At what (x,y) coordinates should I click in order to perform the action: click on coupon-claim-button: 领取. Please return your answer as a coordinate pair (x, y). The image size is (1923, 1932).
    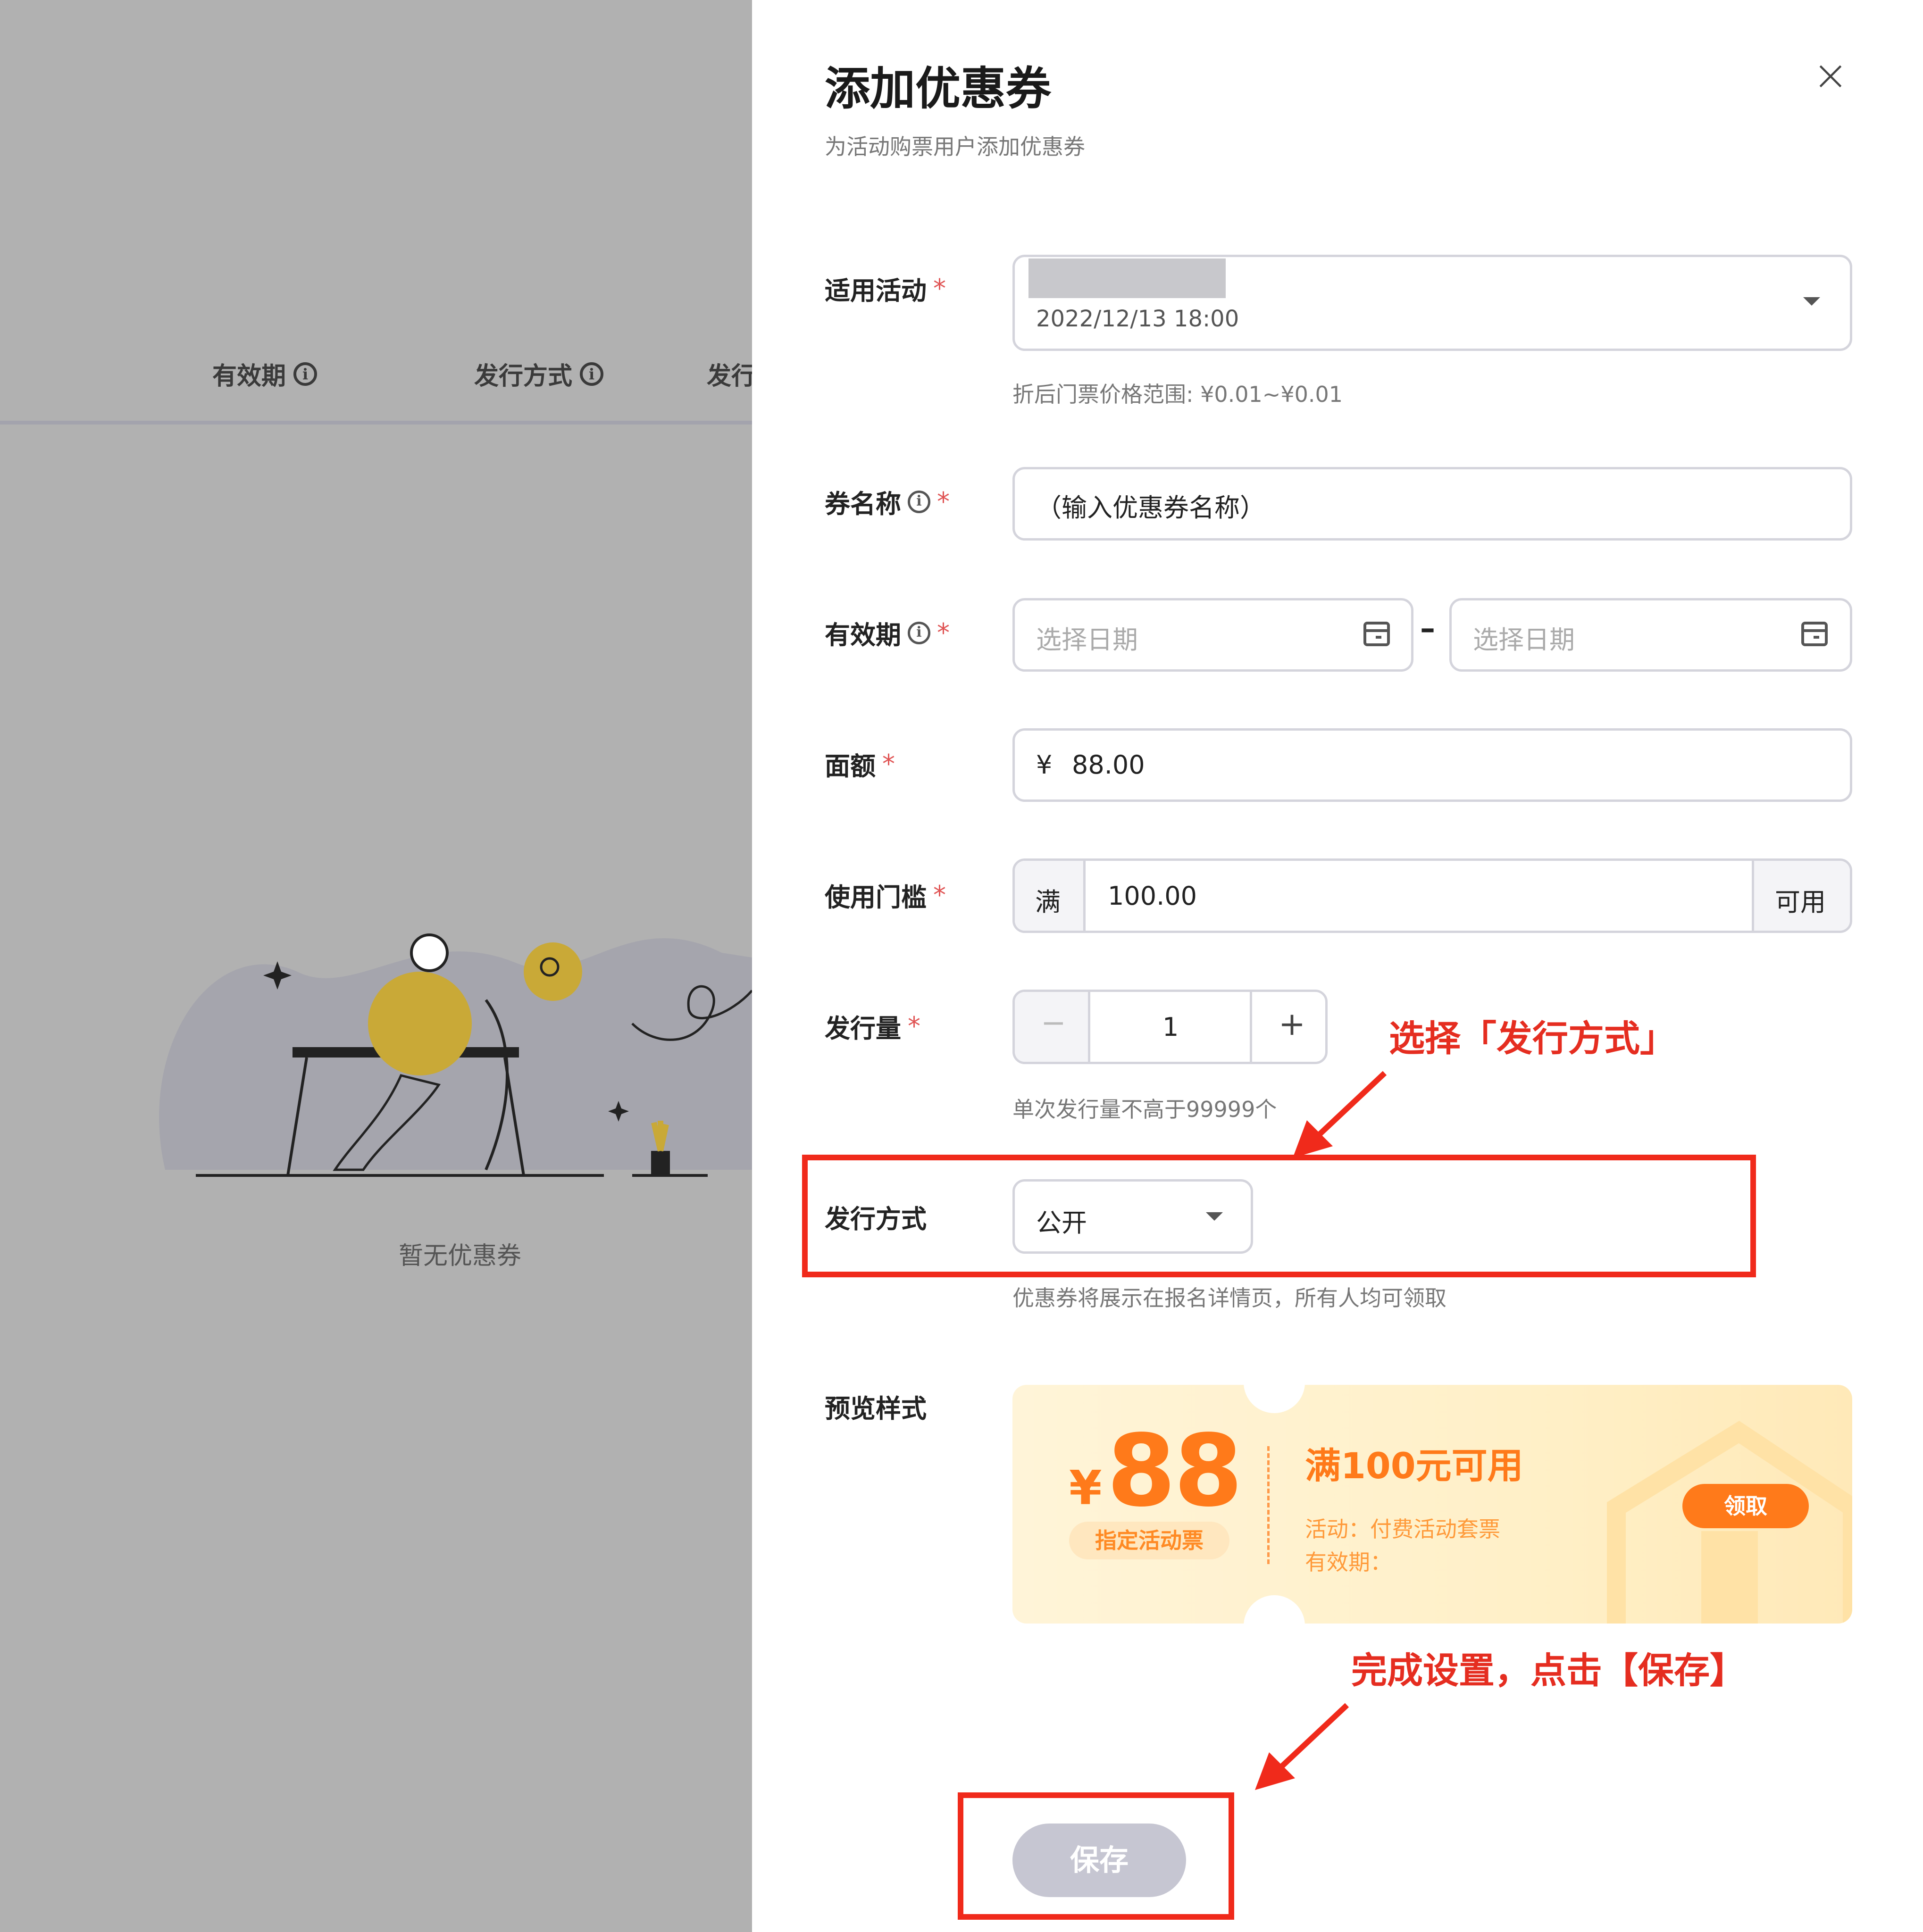
    Looking at the image, I should click on (1745, 1506).